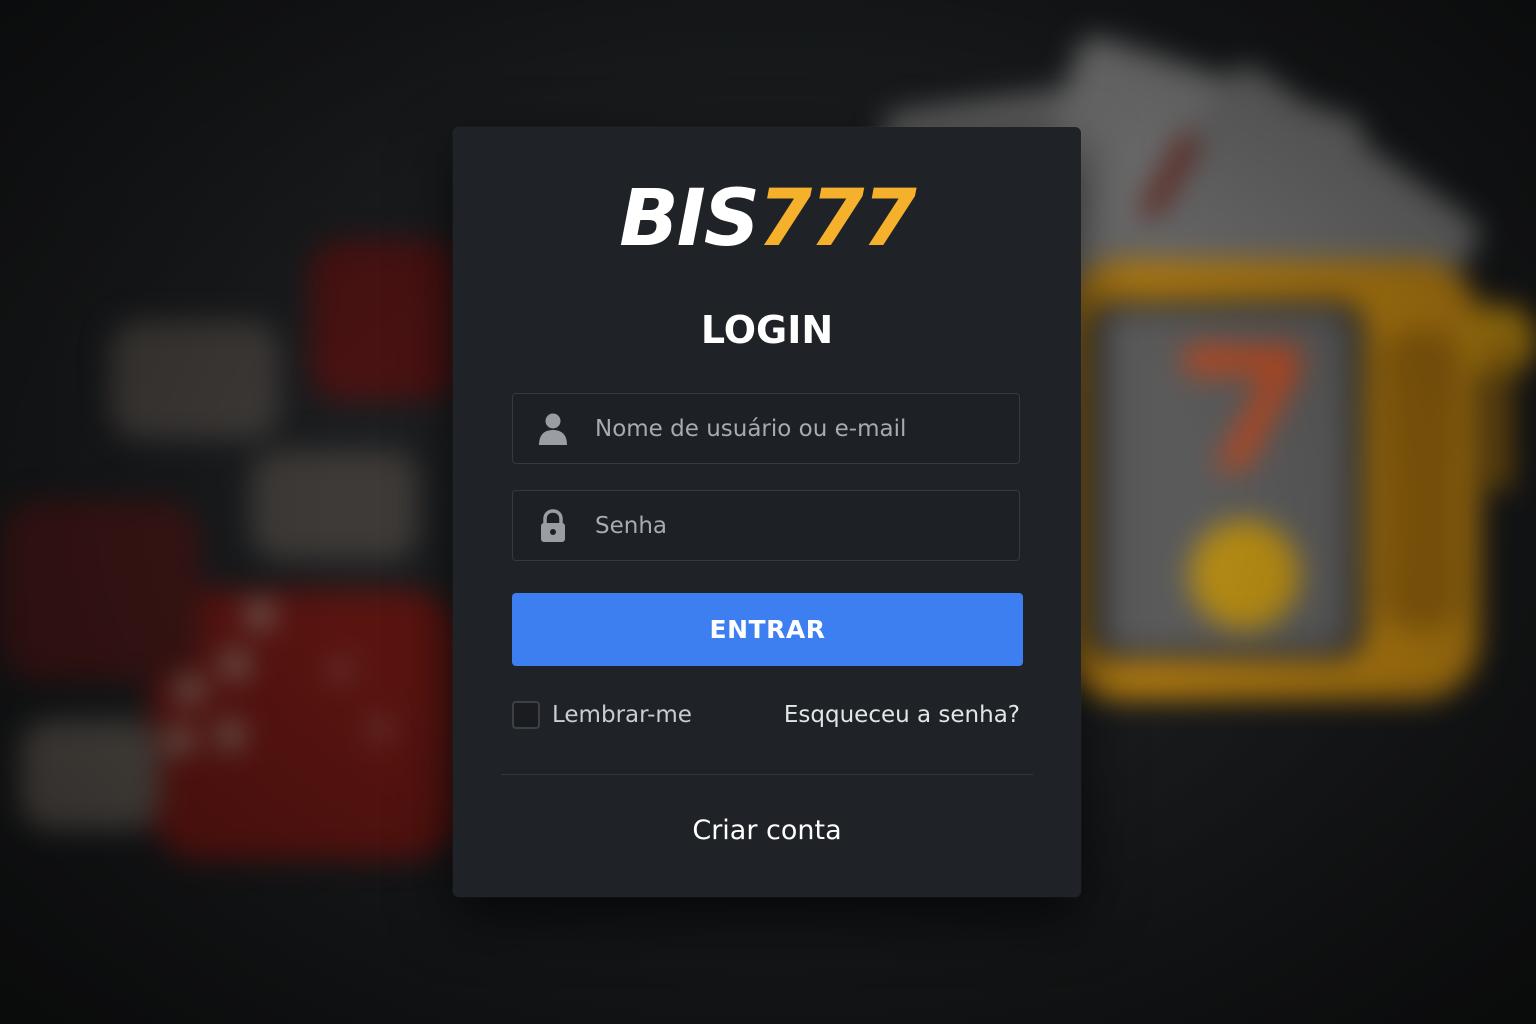  Describe the element at coordinates (766, 525) in the screenshot. I see `password-field: Senha` at that location.